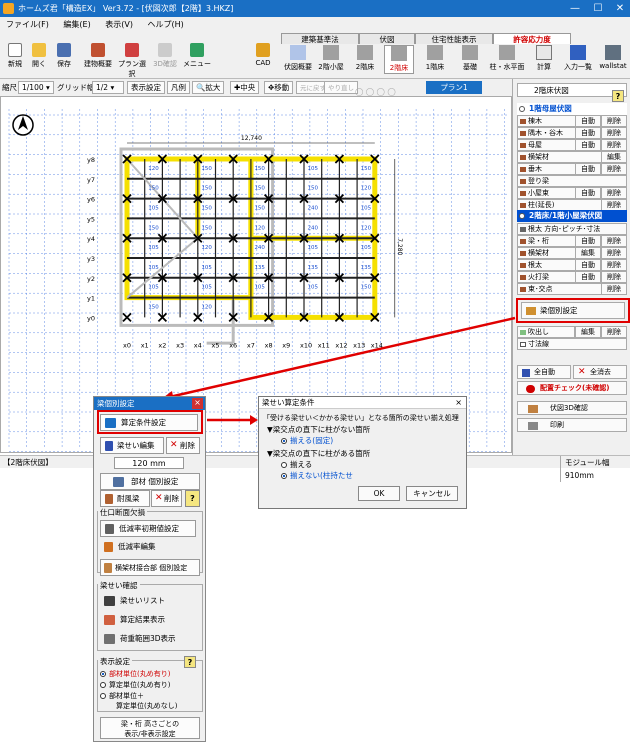  I want to click on wind-beam-delete-button: ✕ 削除, so click(166, 498).